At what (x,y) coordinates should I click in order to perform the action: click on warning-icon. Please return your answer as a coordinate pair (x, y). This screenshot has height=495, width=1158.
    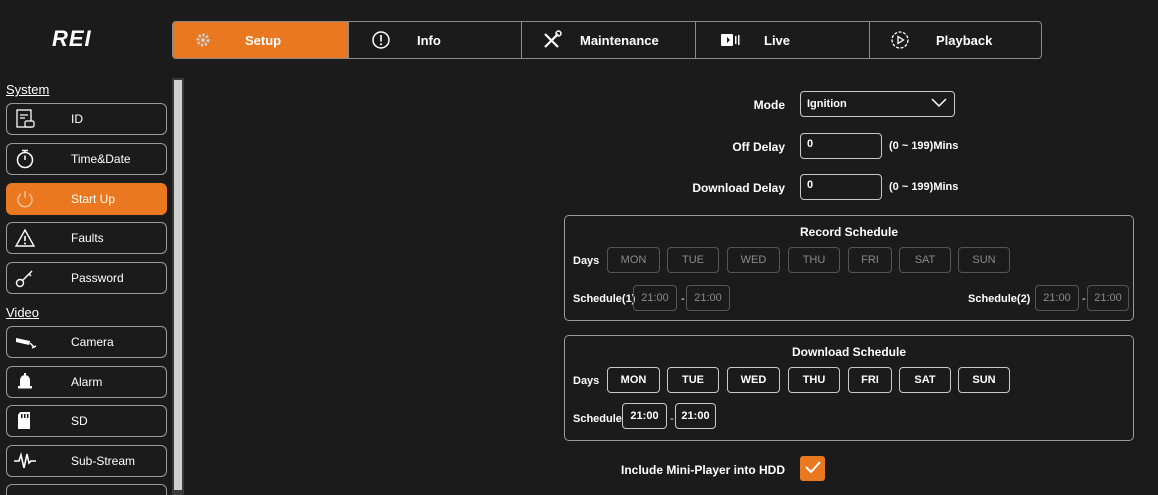
    Looking at the image, I should click on (25, 238).